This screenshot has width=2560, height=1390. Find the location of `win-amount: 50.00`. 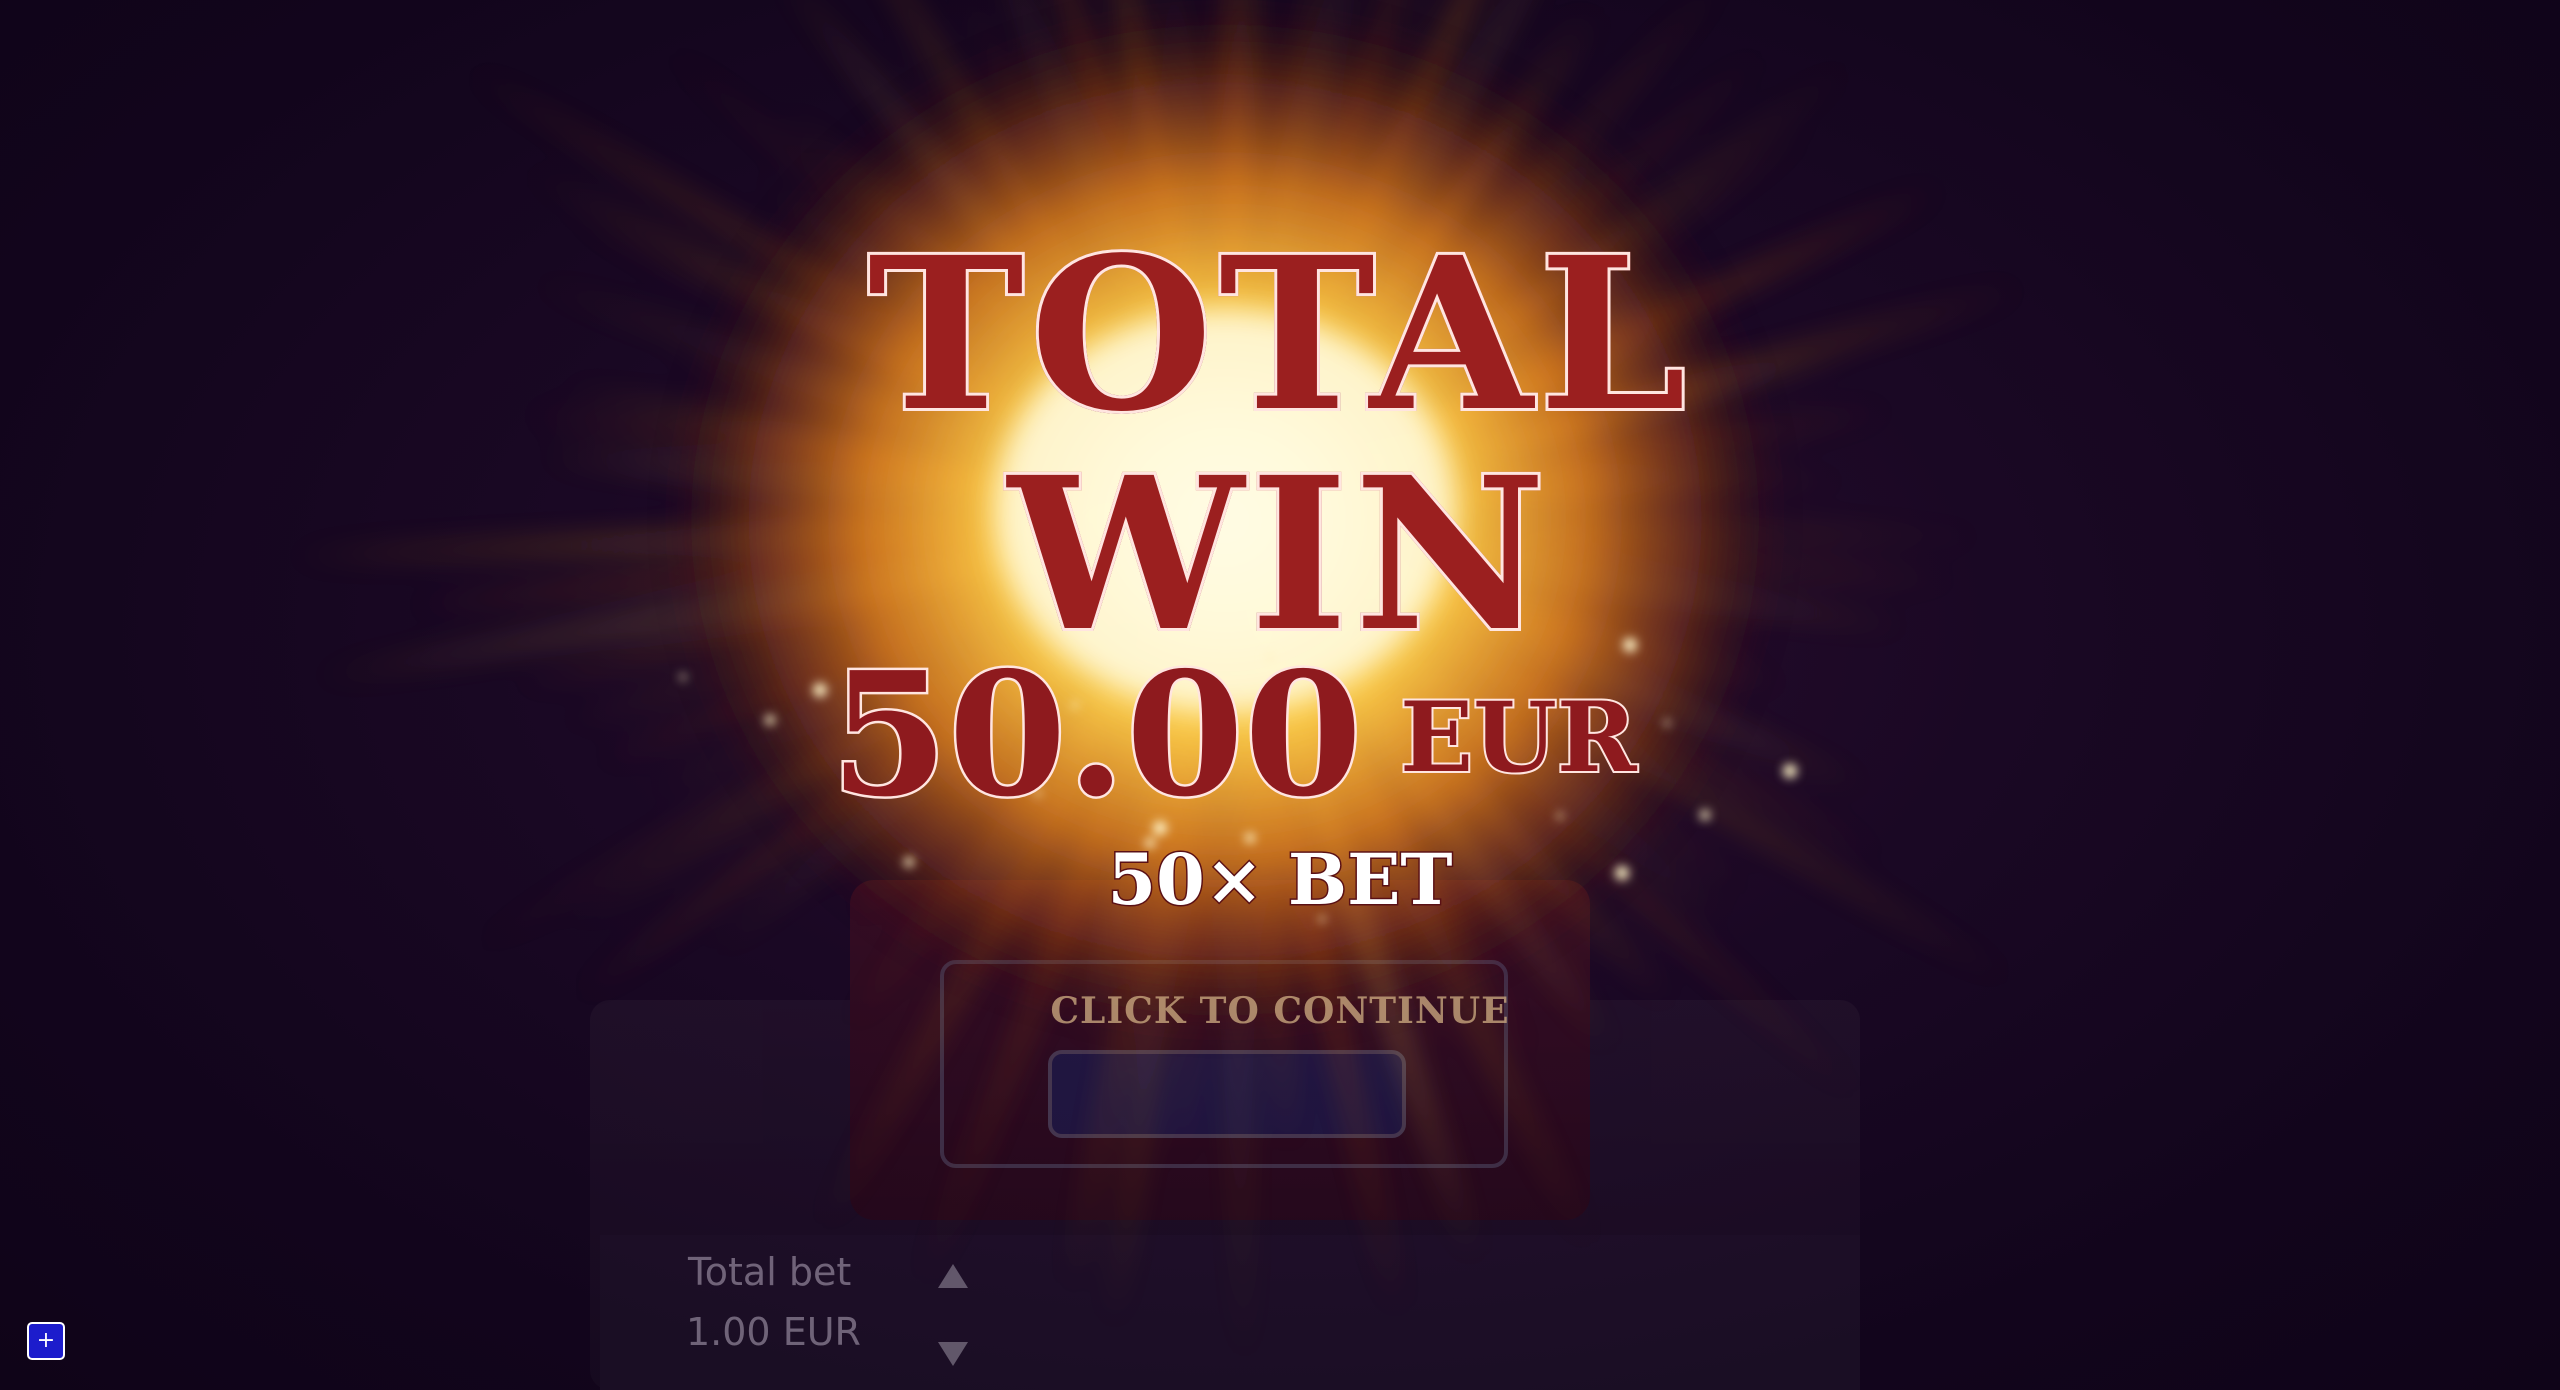

win-amount: 50.00 is located at coordinates (1095, 735).